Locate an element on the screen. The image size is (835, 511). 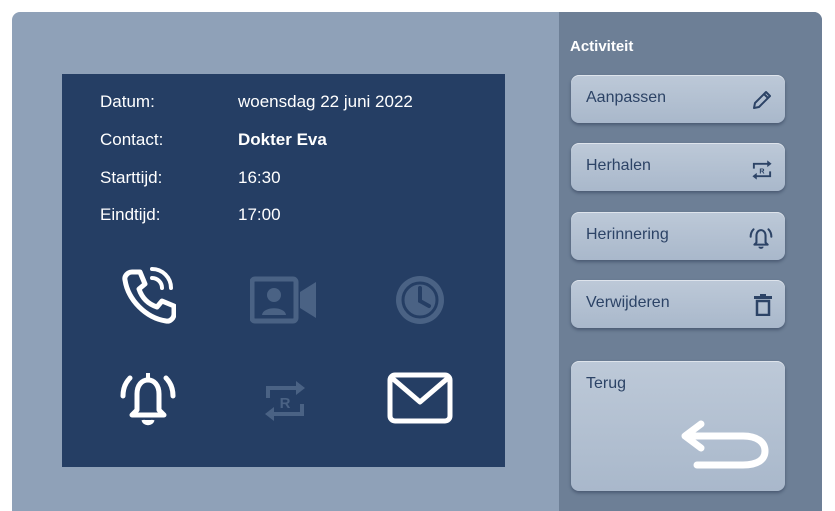
repeat-button: Herhalen R is located at coordinates (678, 167).